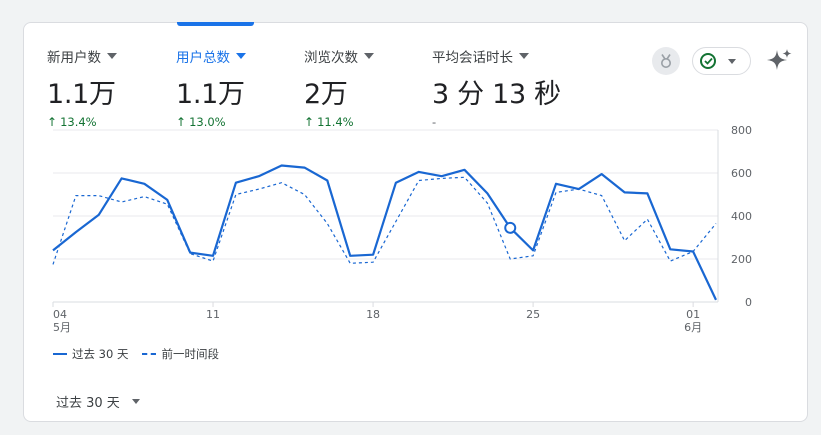 This screenshot has height=435, width=821. What do you see at coordinates (136, 354) in the screenshot?
I see `chart-legend: 过去 30 天 前一时间段` at bounding box center [136, 354].